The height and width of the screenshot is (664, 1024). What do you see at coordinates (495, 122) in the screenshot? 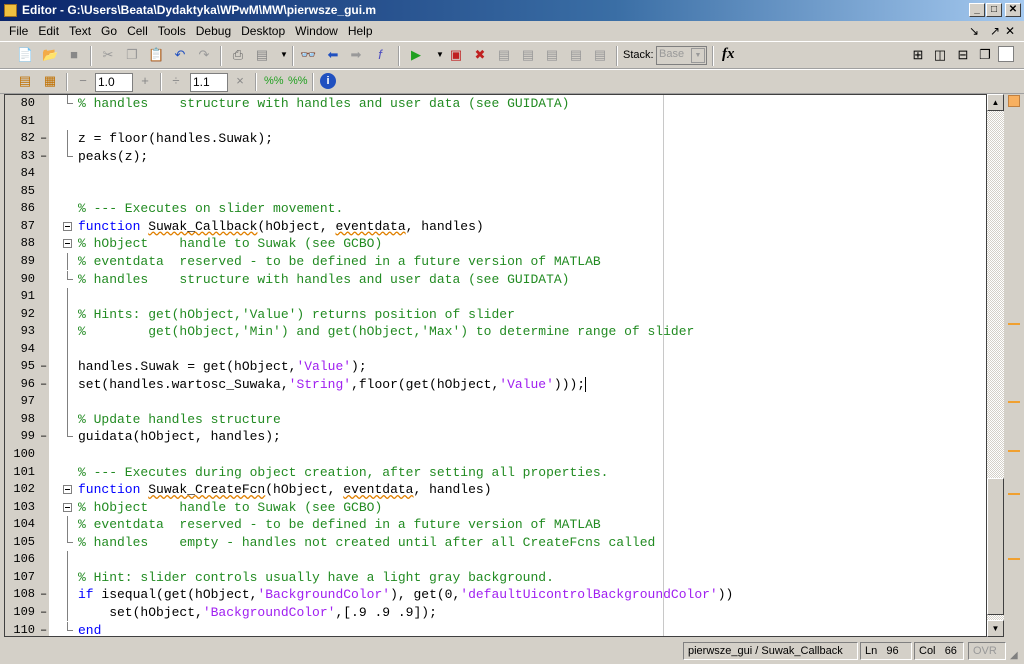
I see `code-line: 81` at bounding box center [495, 122].